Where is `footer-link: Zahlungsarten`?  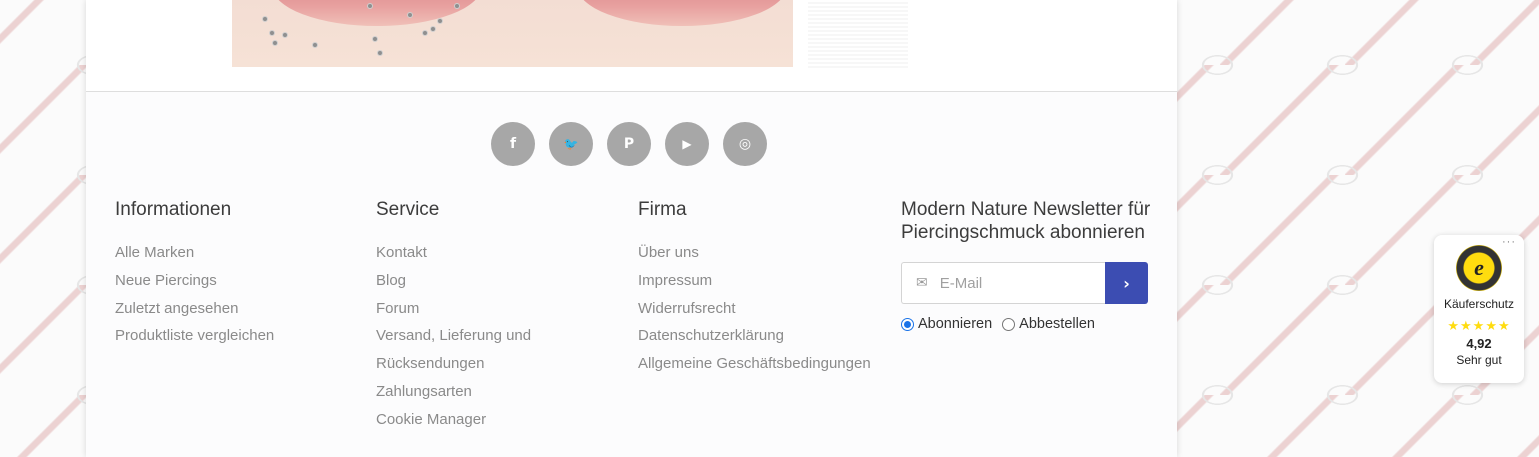 footer-link: Zahlungsarten is located at coordinates (496, 392).